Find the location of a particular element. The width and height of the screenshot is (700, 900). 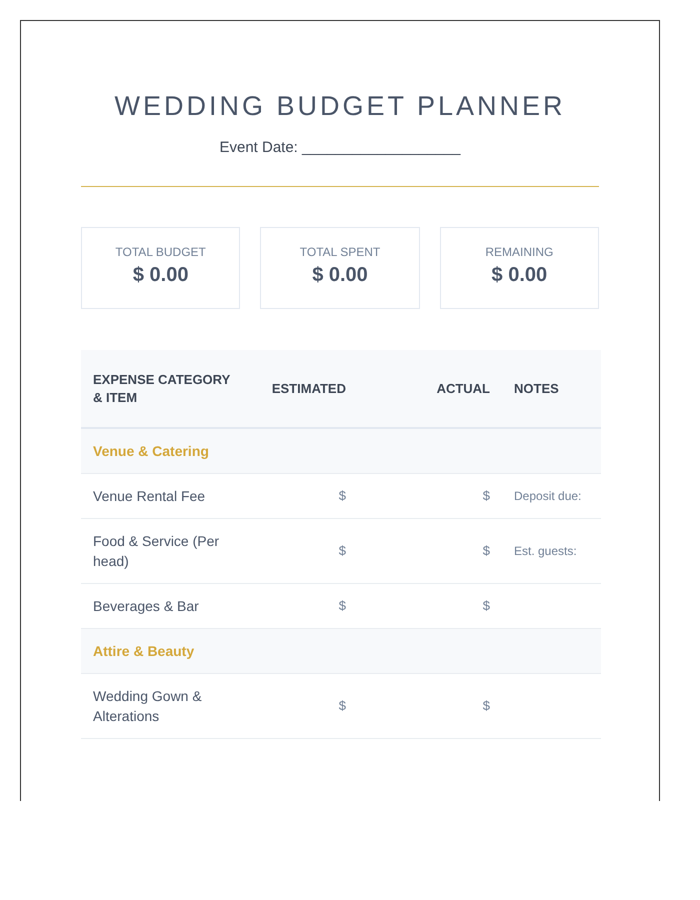

column-header: ESTIMATED is located at coordinates (304, 389).